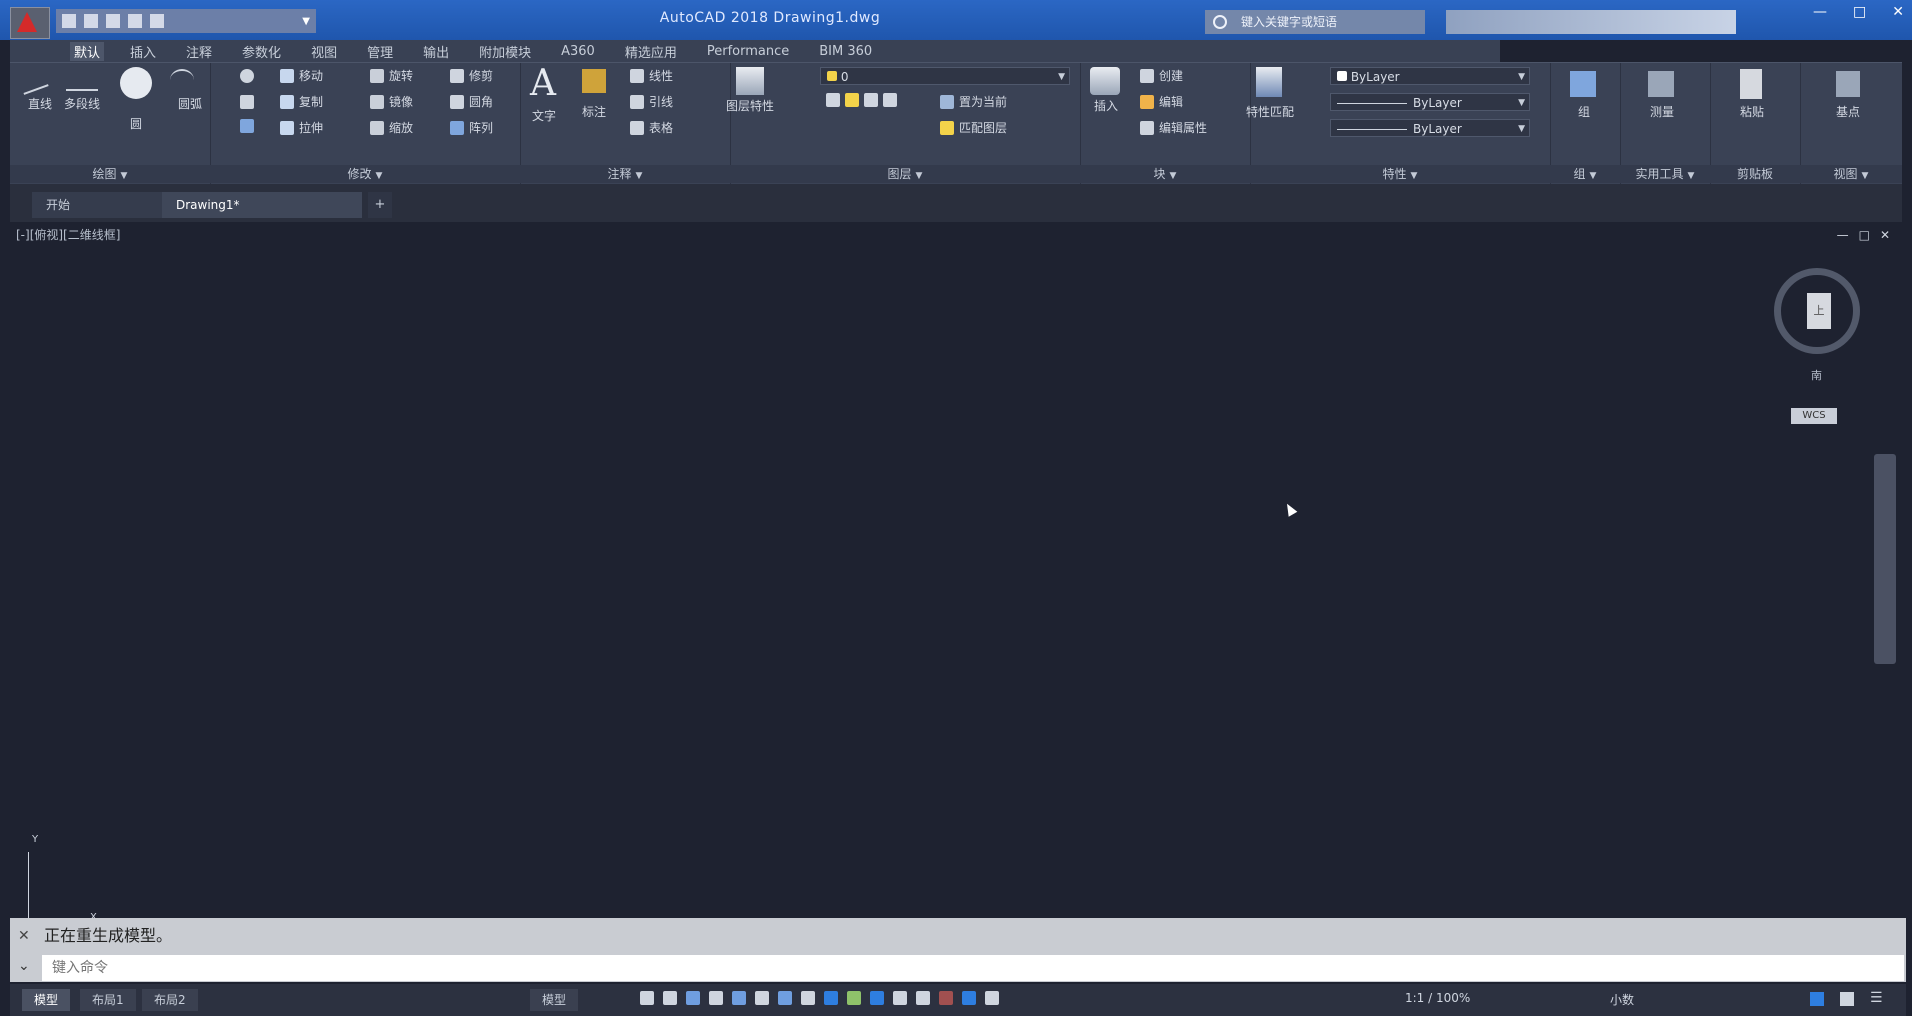  What do you see at coordinates (1161, 101) in the screenshot?
I see `edit-block-tool: 编辑` at bounding box center [1161, 101].